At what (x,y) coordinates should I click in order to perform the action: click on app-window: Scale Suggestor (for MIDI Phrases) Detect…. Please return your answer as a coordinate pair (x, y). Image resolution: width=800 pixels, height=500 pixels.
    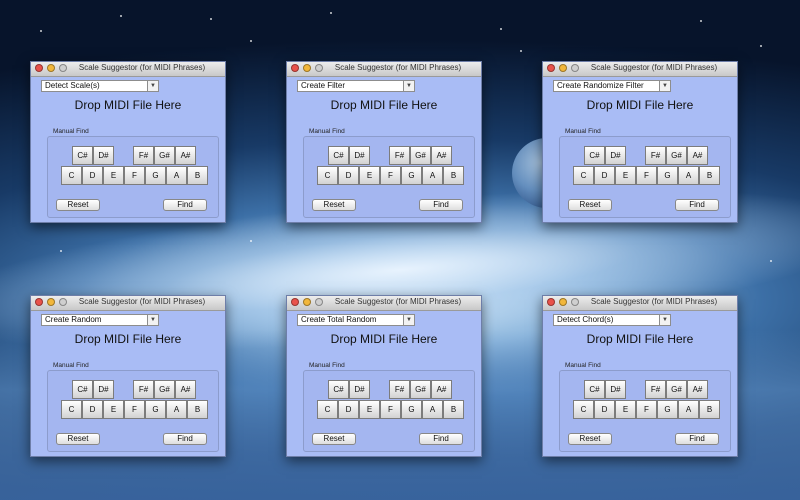
    Looking at the image, I should click on (128, 142).